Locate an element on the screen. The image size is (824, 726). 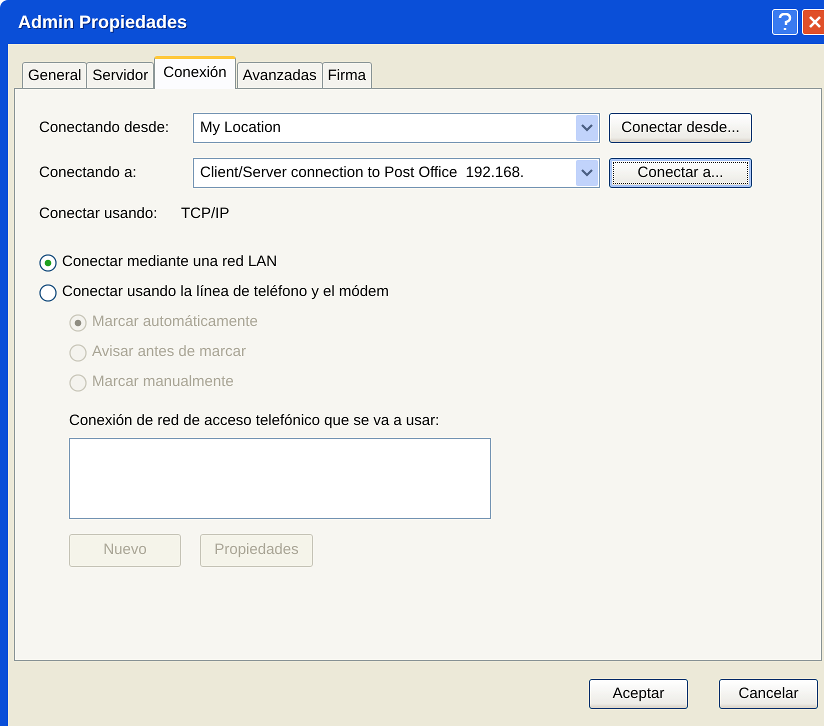
close-button is located at coordinates (813, 22).